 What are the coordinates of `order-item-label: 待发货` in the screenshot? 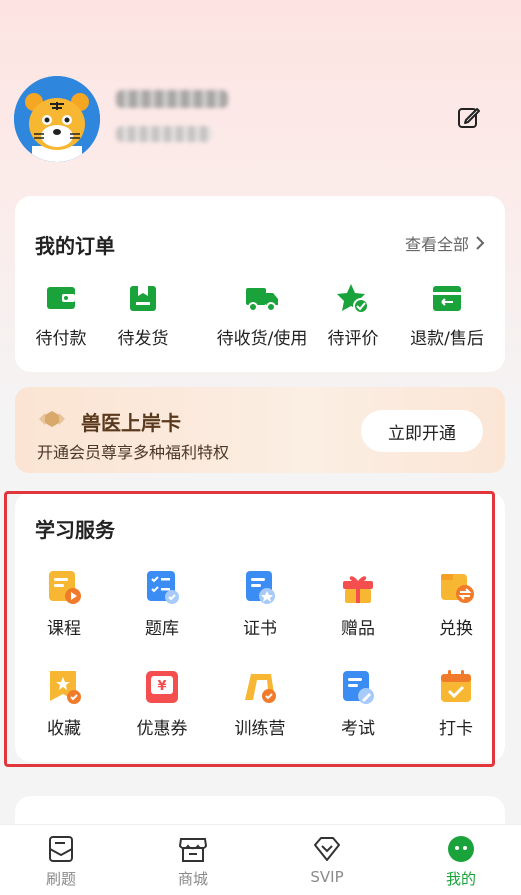 It's located at (143, 339).